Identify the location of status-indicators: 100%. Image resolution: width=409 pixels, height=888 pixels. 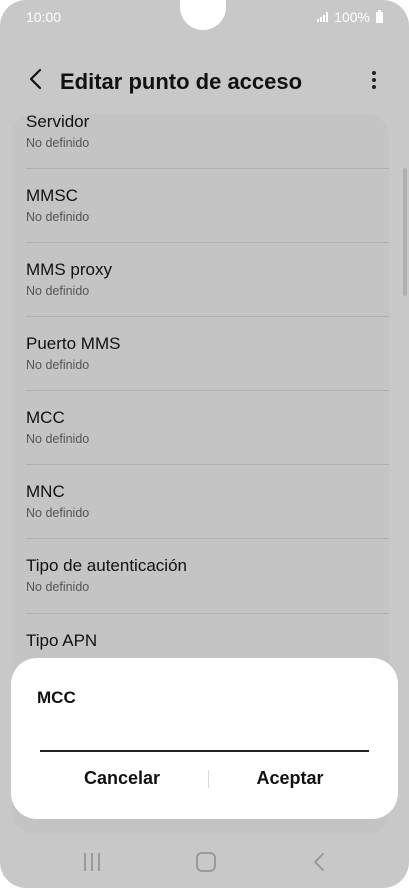
(350, 17).